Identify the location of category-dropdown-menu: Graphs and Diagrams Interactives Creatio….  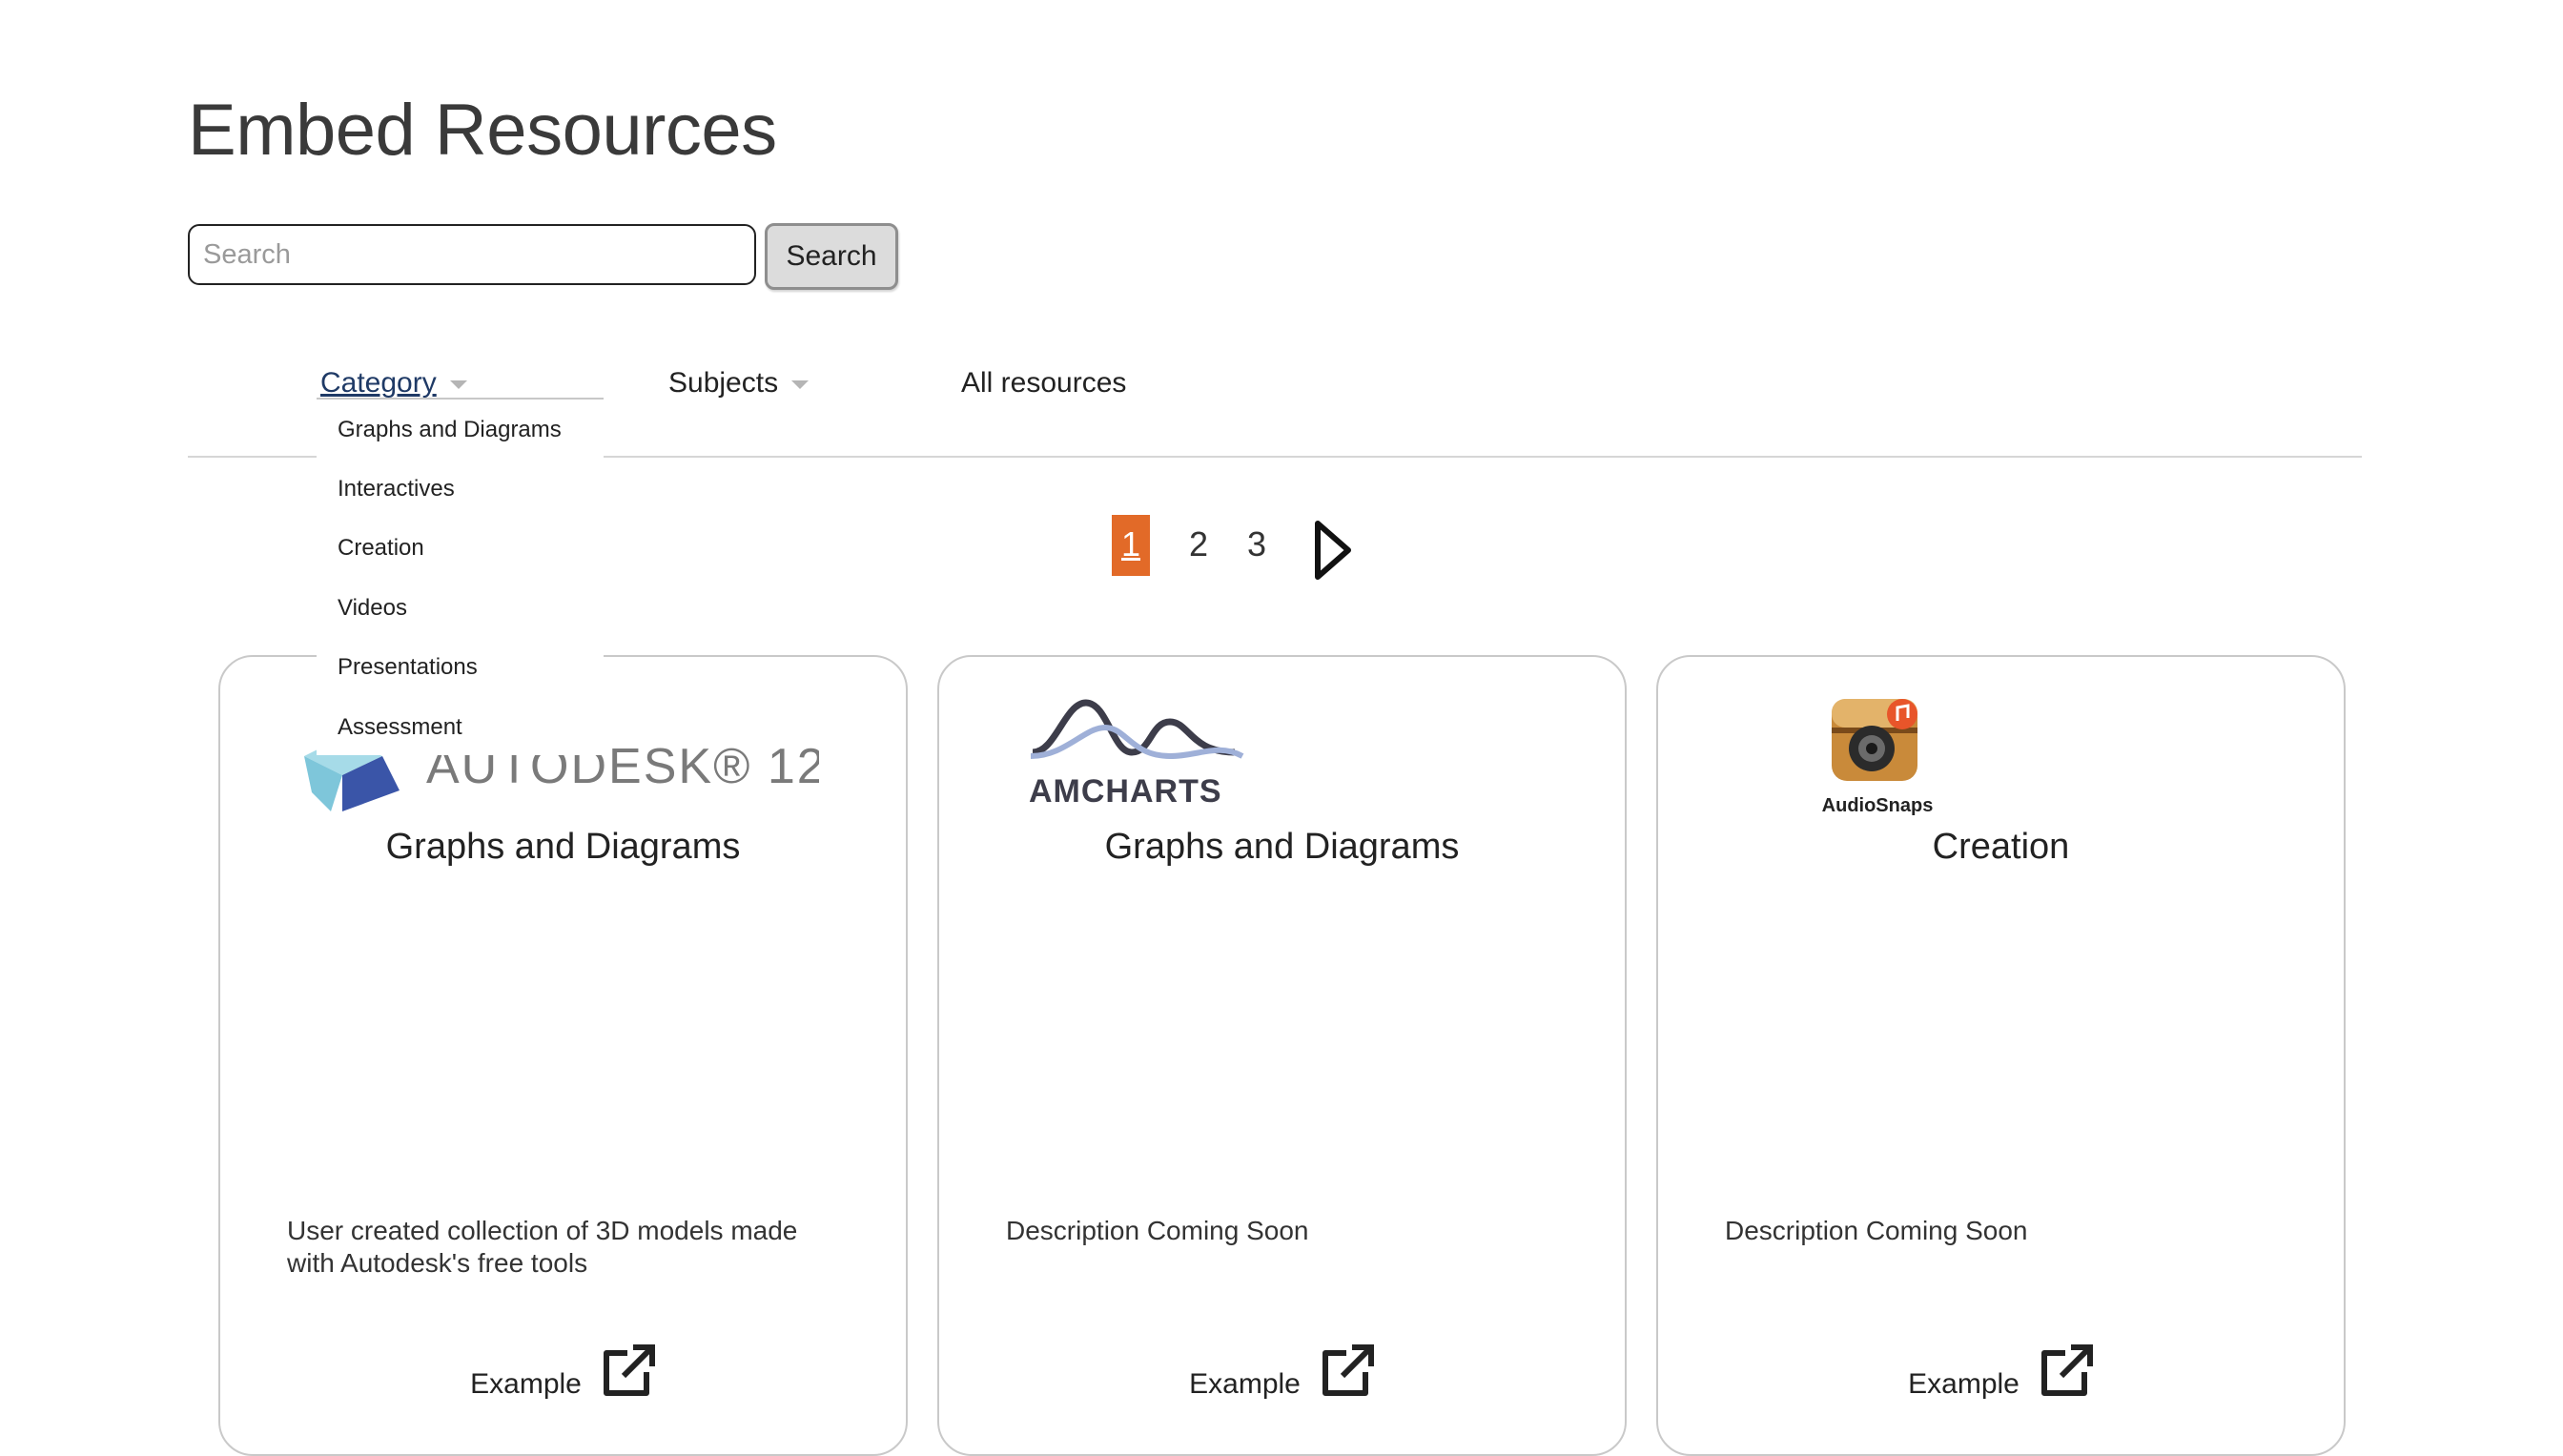
(460, 577).